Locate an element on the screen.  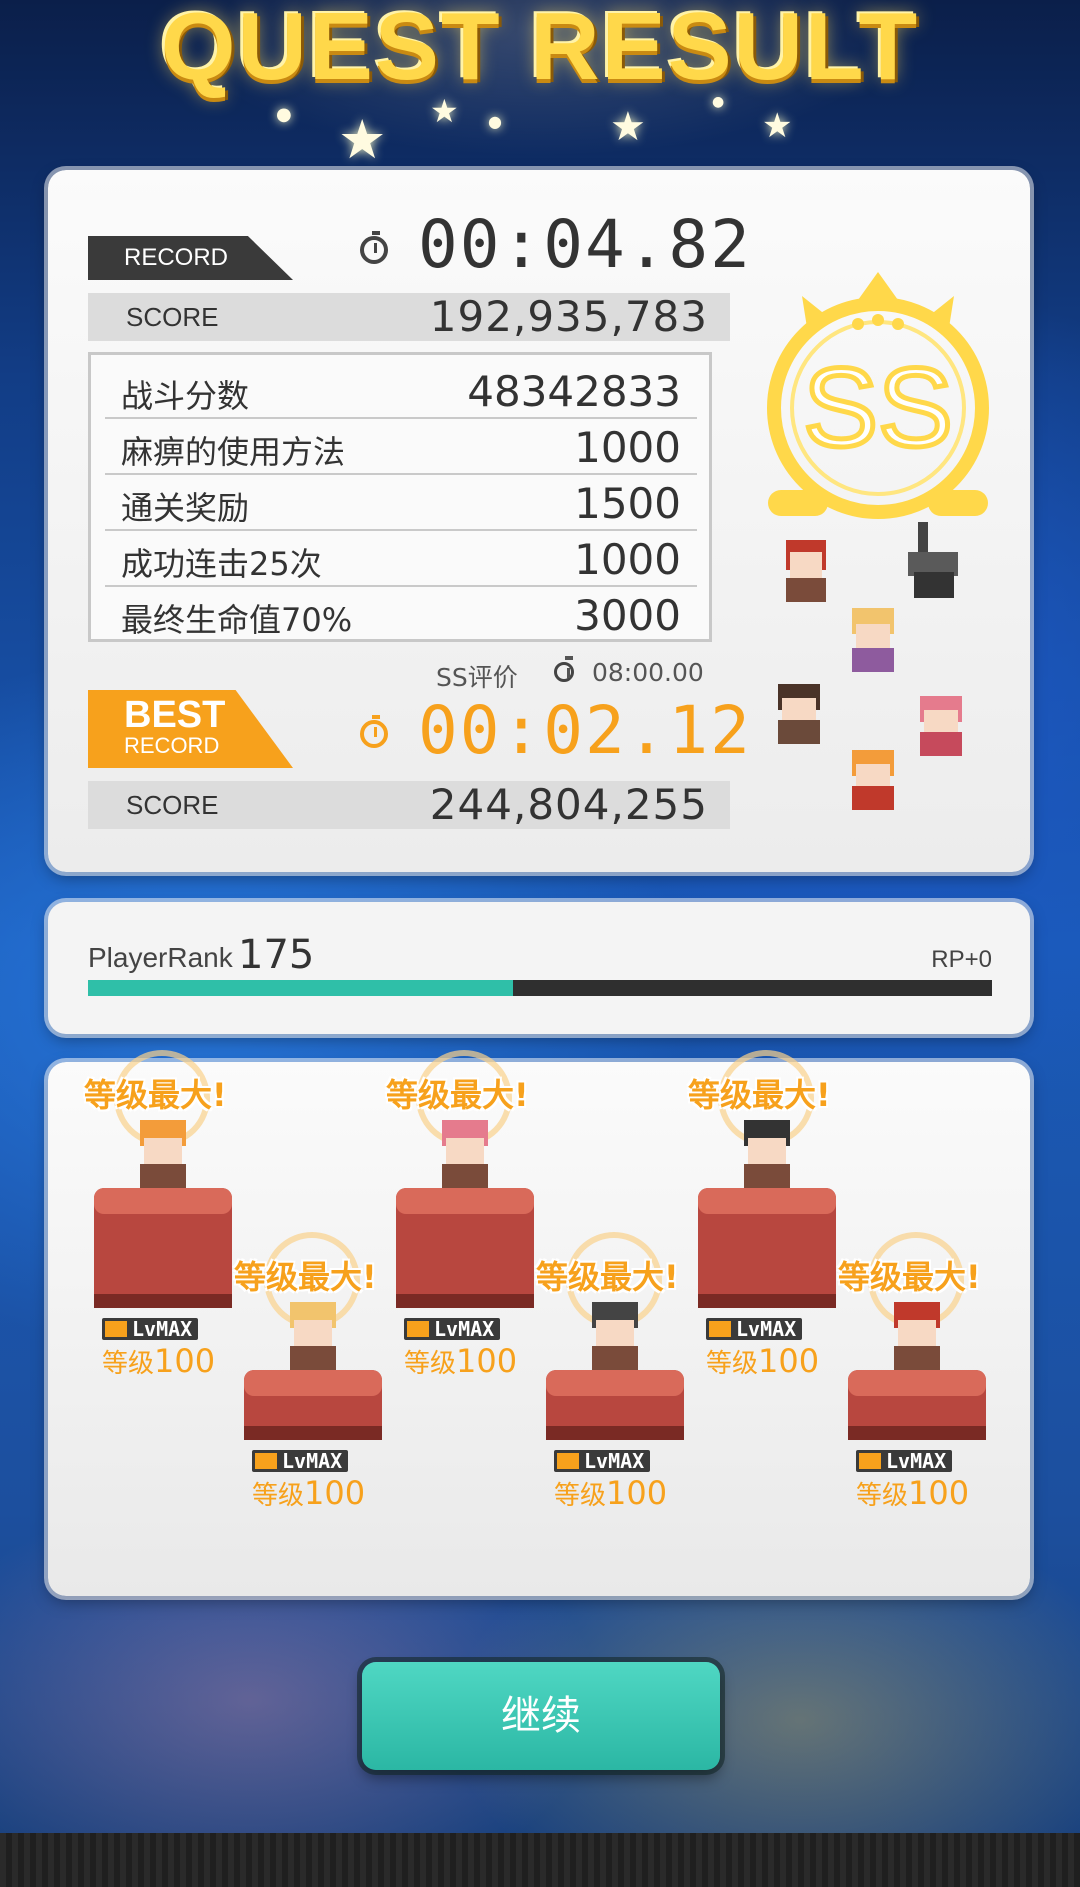
bonus-row: 麻痹的使用方法 1000 is located at coordinates (401, 446).